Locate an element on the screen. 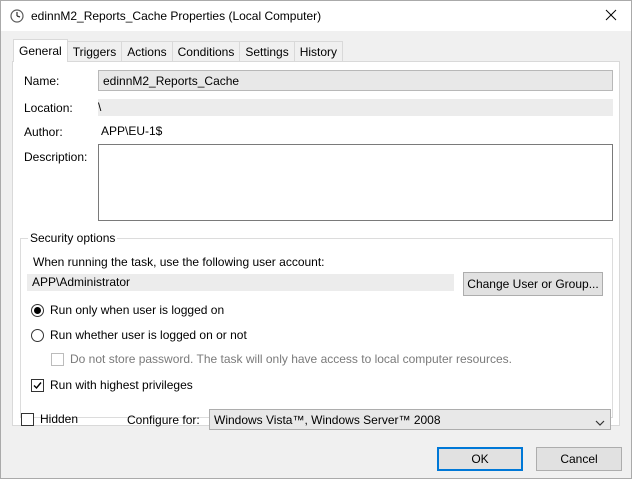  close-icon is located at coordinates (611, 16).